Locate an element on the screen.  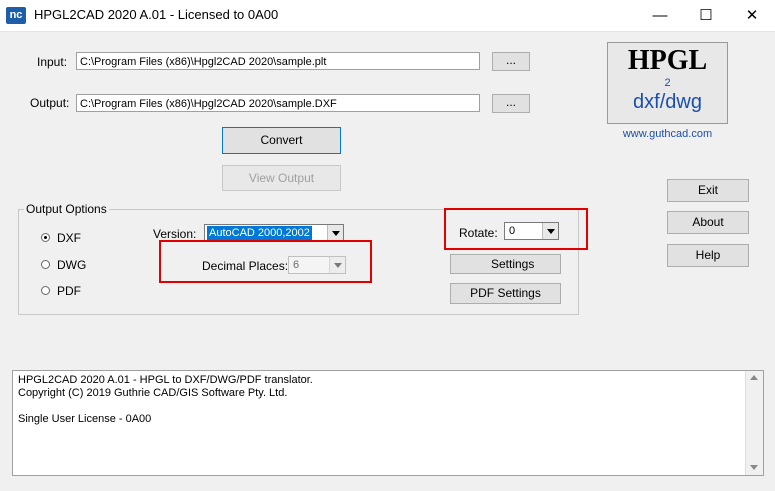
radio-pdf-label: PDF is located at coordinates (69, 291).